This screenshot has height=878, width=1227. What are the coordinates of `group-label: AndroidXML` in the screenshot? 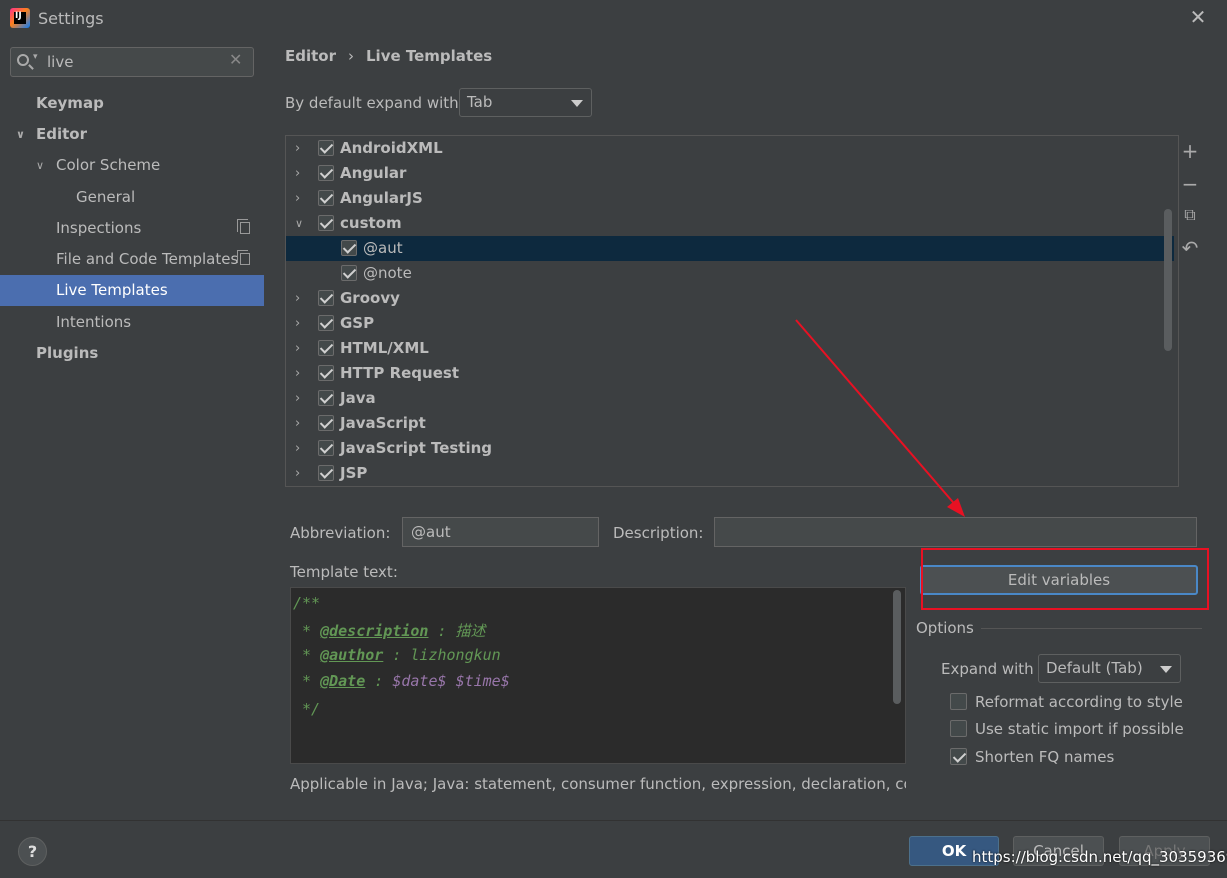 It's located at (391, 148).